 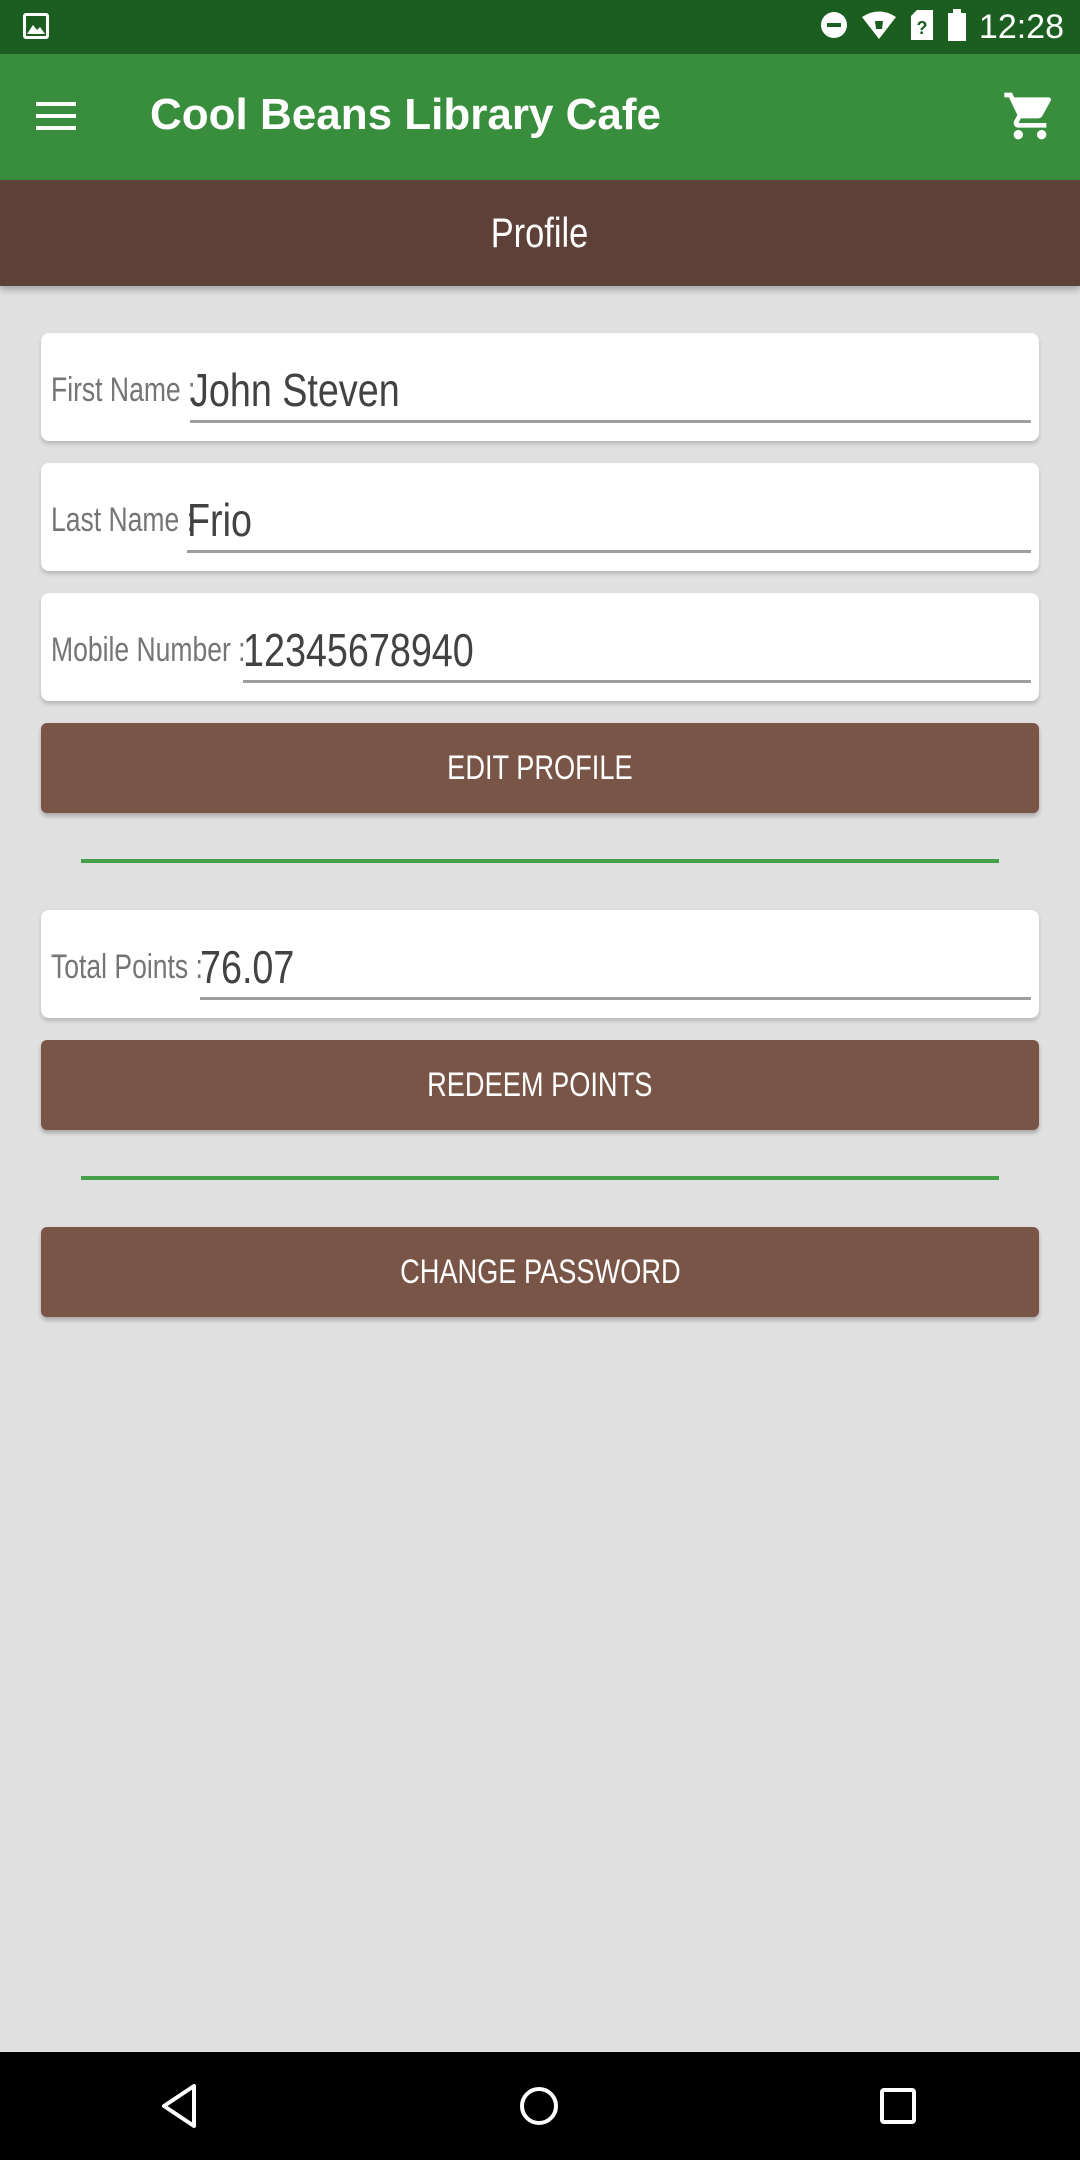 I want to click on image-notification-icon, so click(x=36, y=28).